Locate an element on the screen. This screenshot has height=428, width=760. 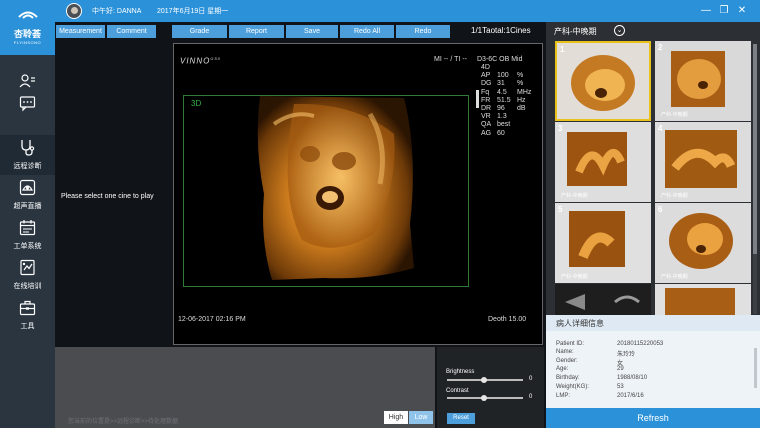
param-value: best is located at coordinates (504, 125).